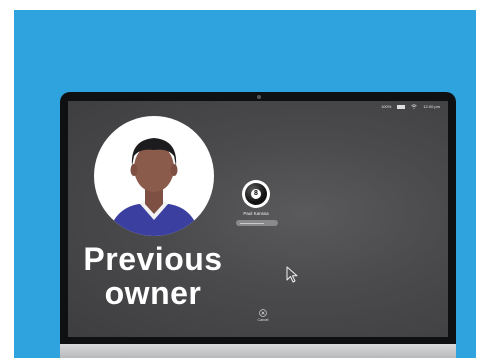 This screenshot has height=358, width=490. What do you see at coordinates (154, 187) in the screenshot?
I see `person-illustration` at bounding box center [154, 187].